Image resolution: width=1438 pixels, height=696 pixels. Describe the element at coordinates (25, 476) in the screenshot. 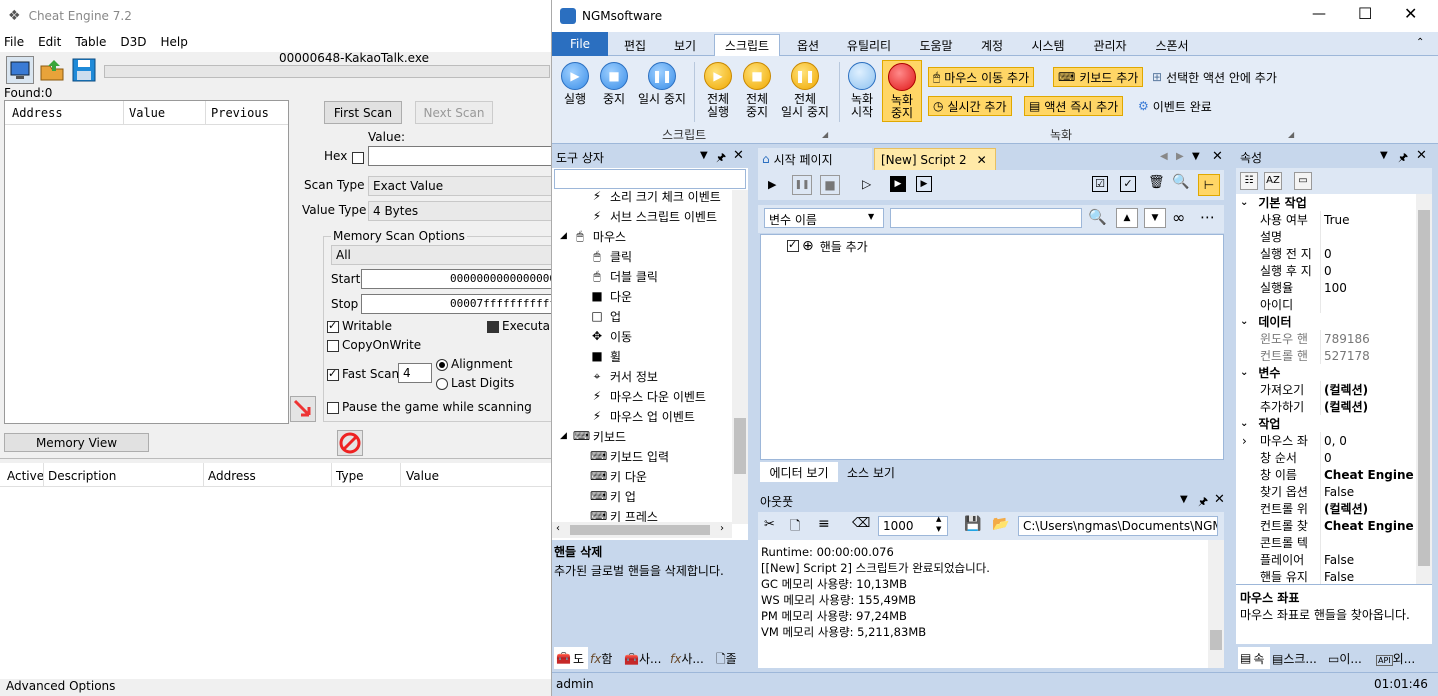

I see `header-active: Active` at that location.